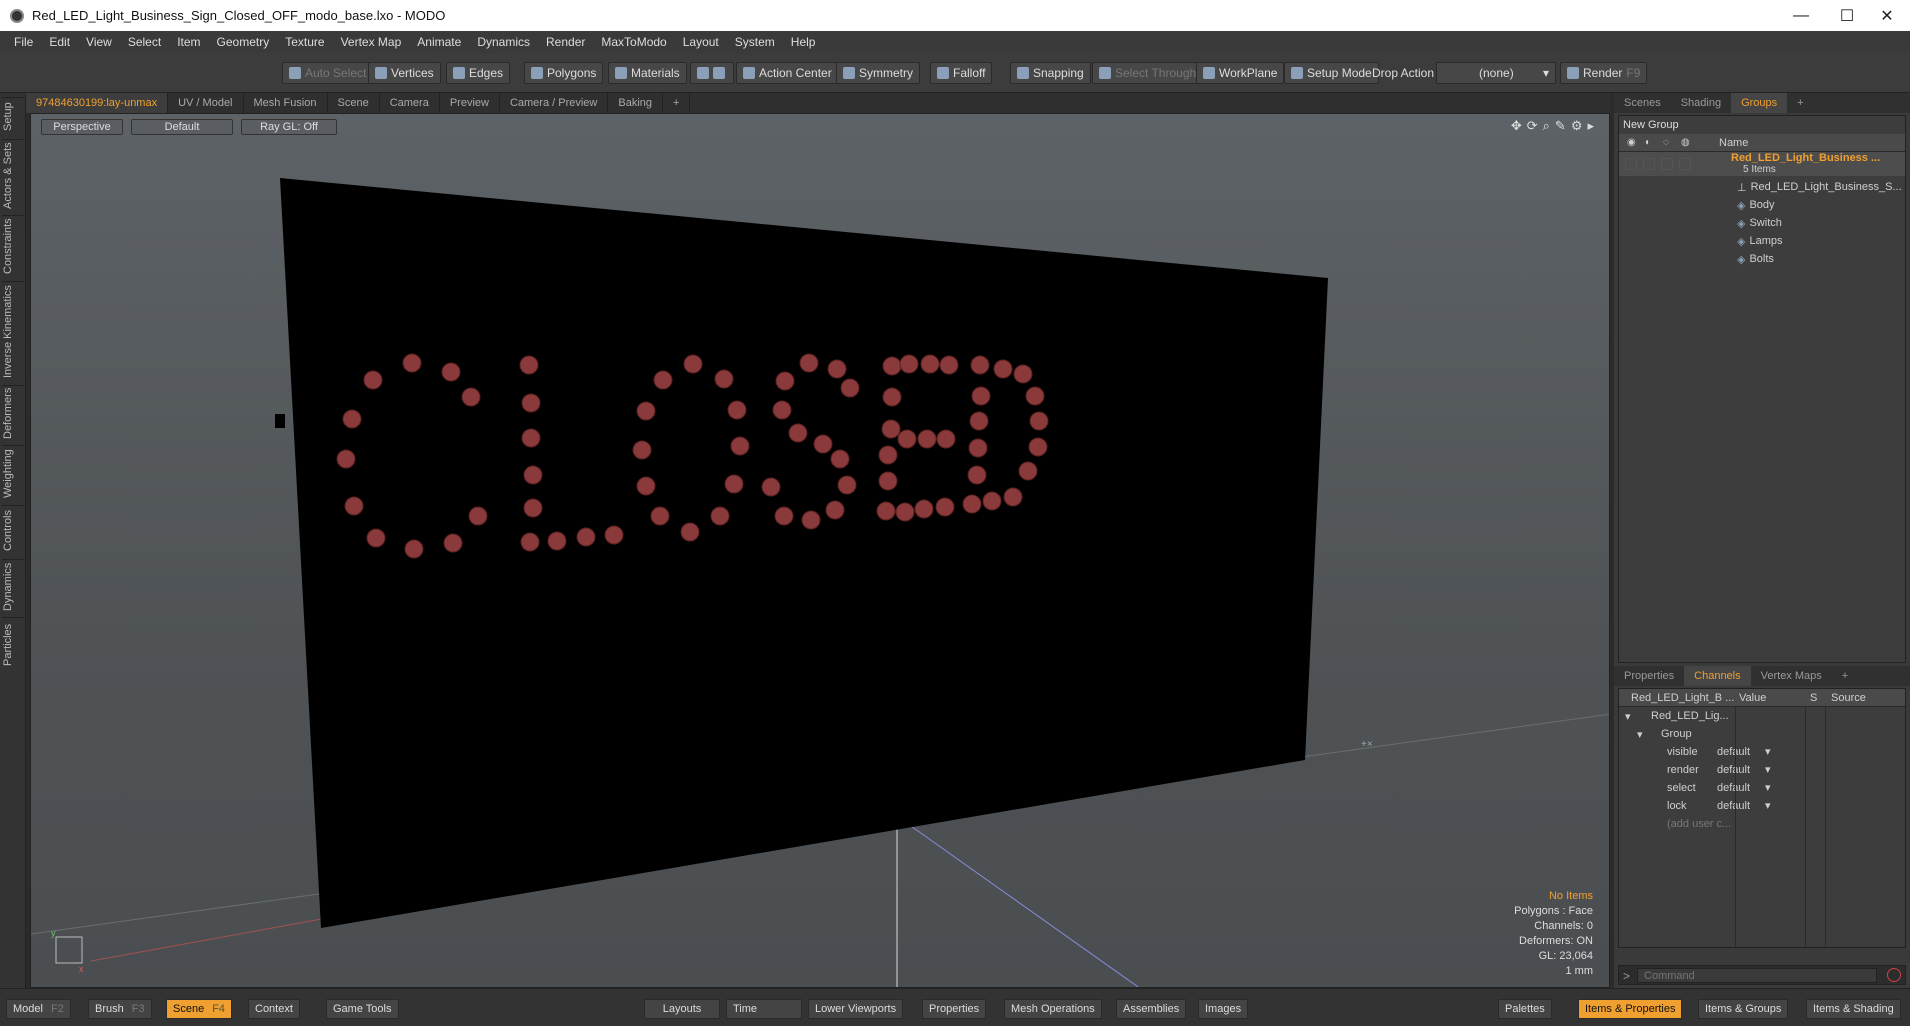 The image size is (1910, 1026). What do you see at coordinates (13, 331) in the screenshot?
I see `tab-inverse-kinematics: Inverse Kinematics` at bounding box center [13, 331].